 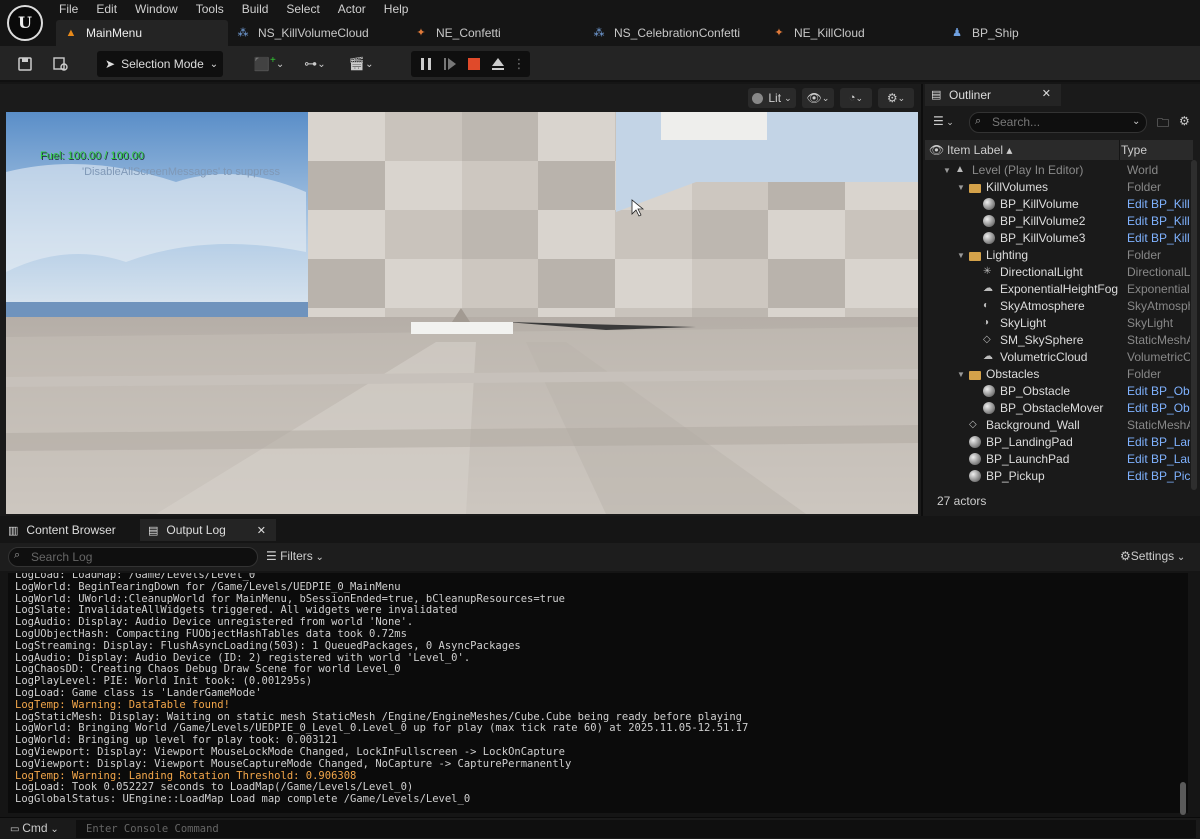 I want to click on cmd-label: Cmd, so click(x=35, y=828).